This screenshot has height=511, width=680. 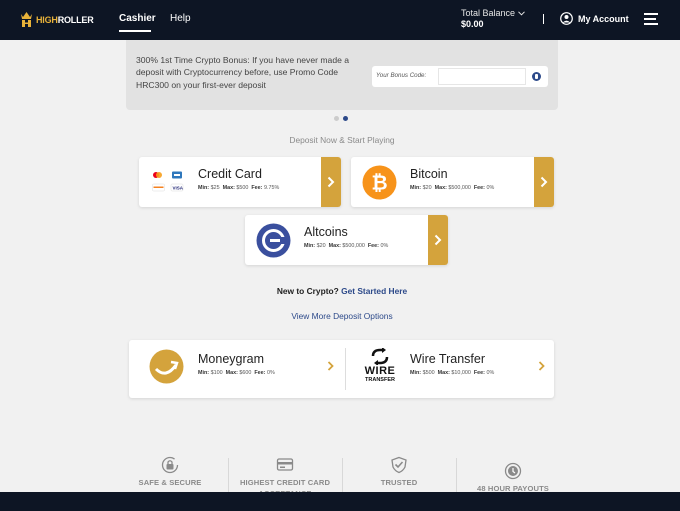 What do you see at coordinates (536, 76) in the screenshot?
I see `info-icon` at bounding box center [536, 76].